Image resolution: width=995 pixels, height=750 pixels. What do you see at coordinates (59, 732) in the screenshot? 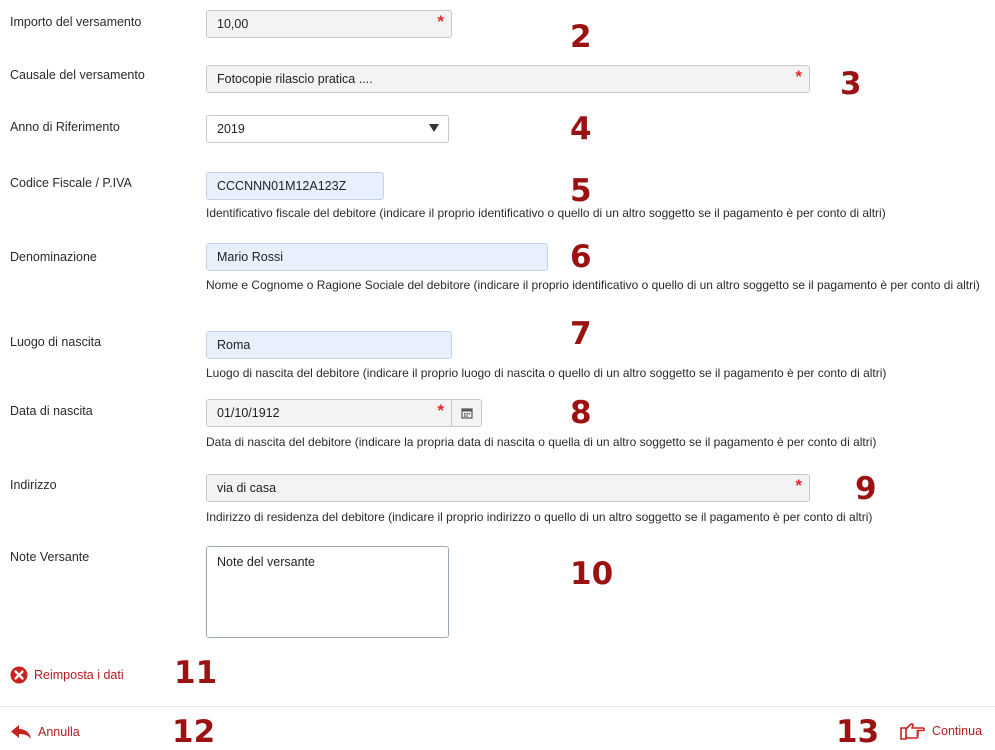
I see `cancel-label: Annulla` at bounding box center [59, 732].